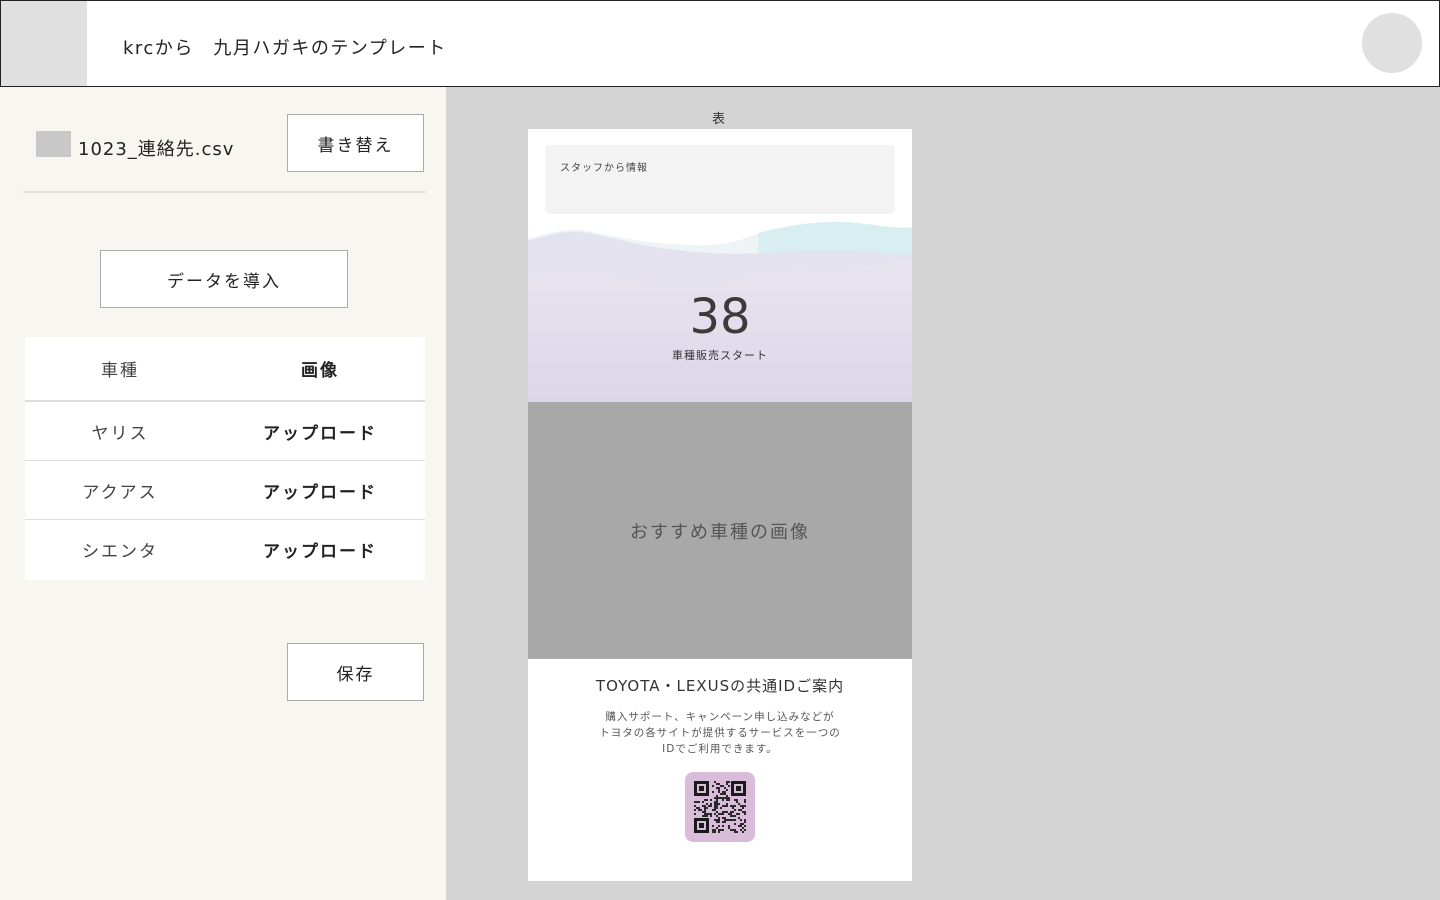  I want to click on hero-number: 38, so click(720, 317).